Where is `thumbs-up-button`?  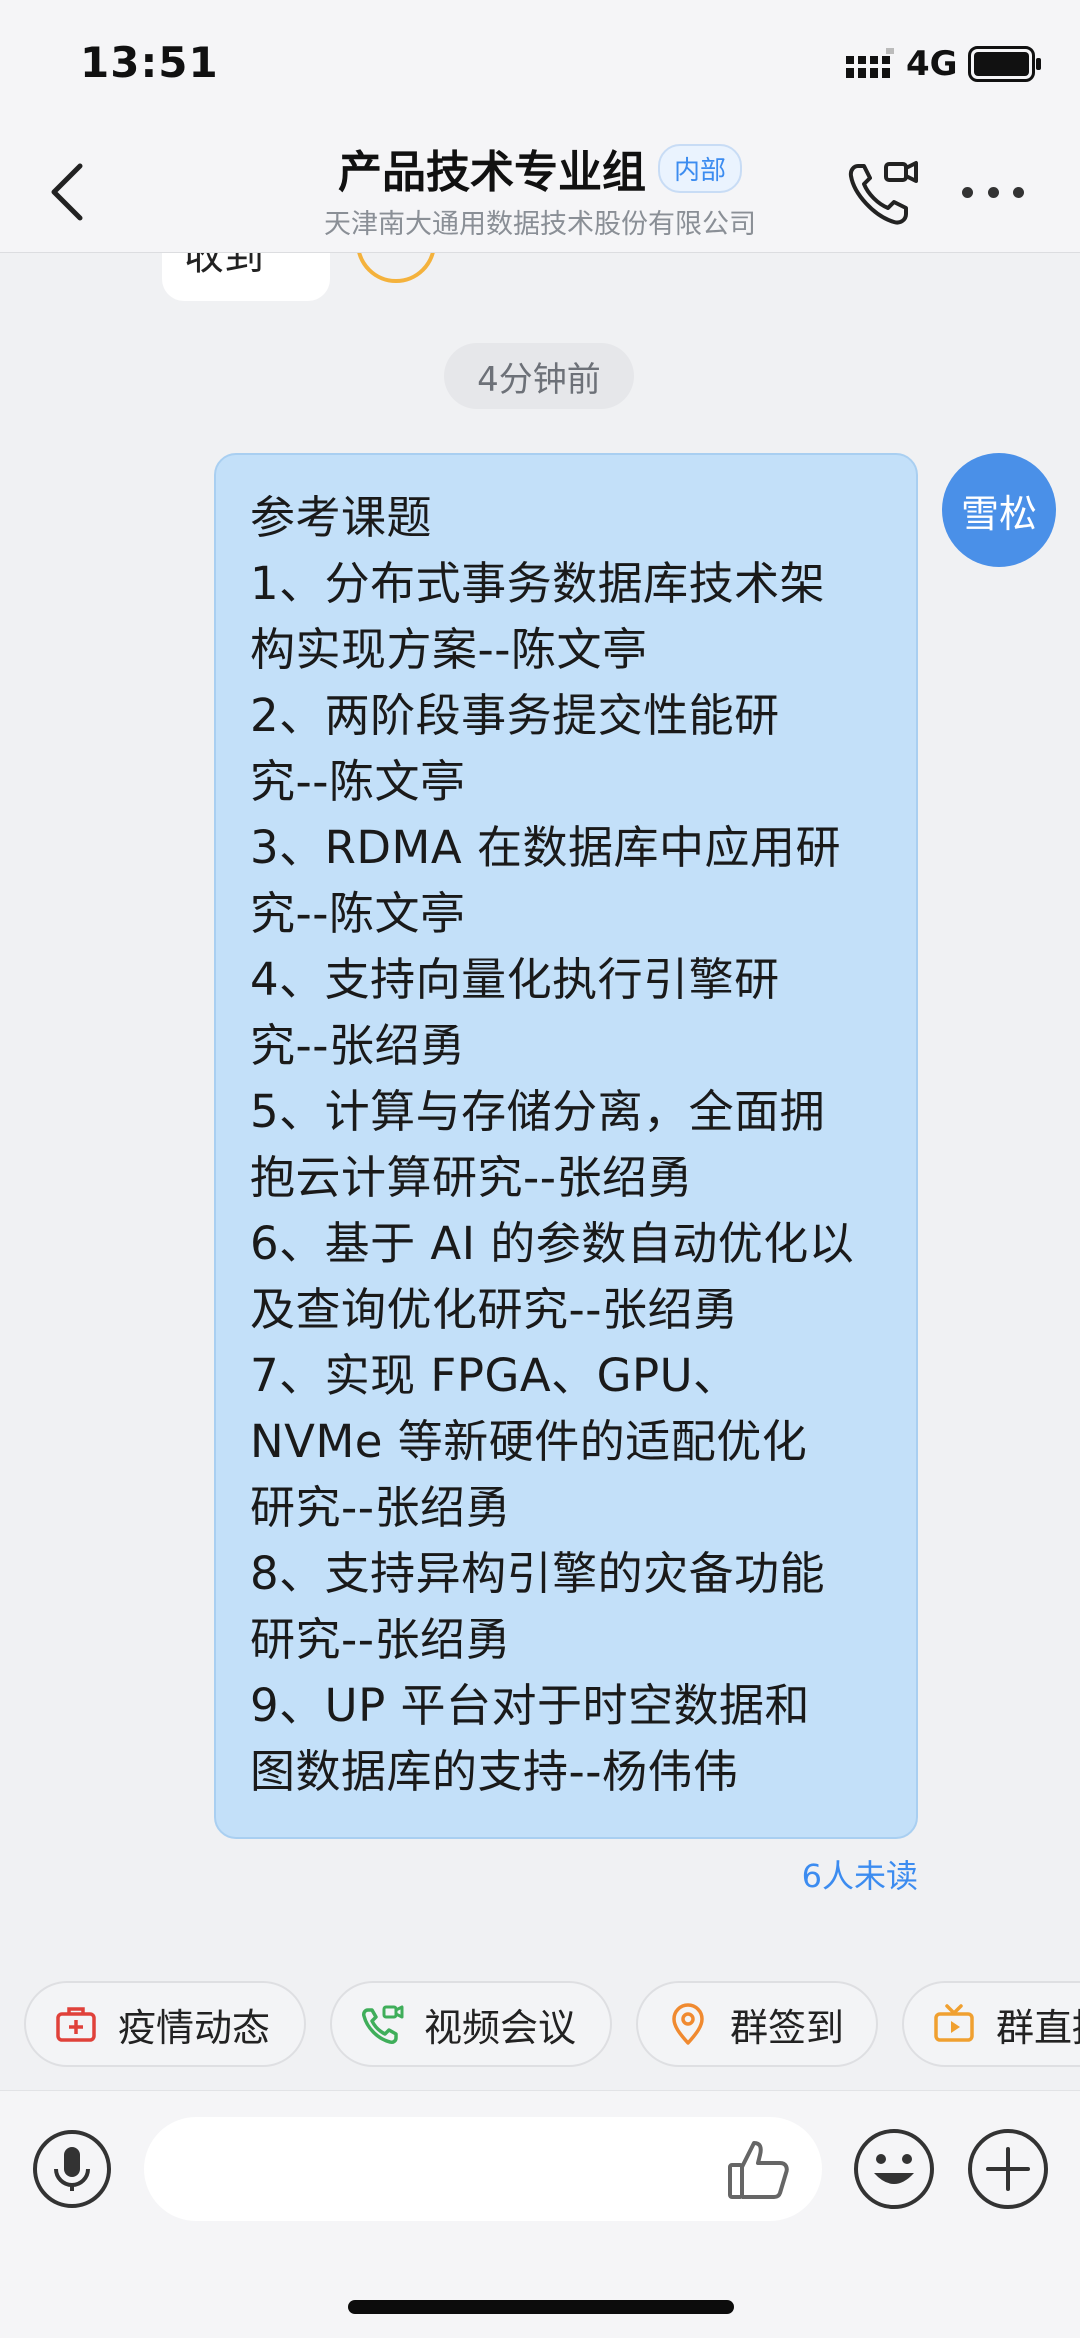 thumbs-up-button is located at coordinates (759, 2170).